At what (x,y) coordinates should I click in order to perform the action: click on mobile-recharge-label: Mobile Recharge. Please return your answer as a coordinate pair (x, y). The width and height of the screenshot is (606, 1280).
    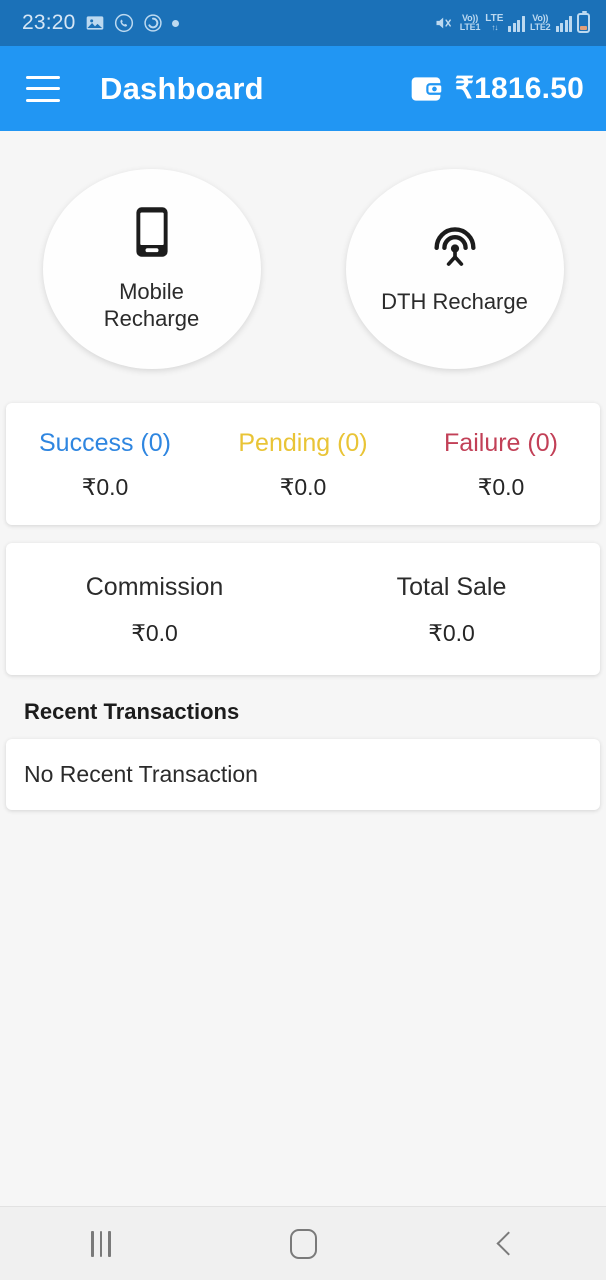
    Looking at the image, I should click on (151, 304).